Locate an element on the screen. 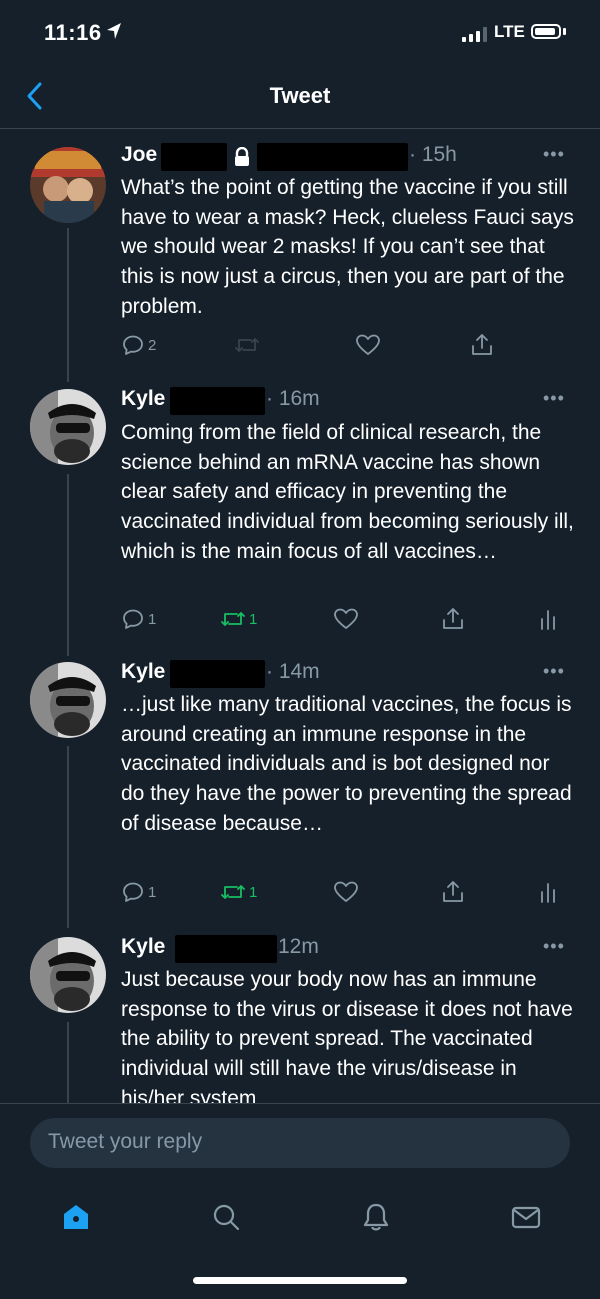  reply-input: Tweet your reply is located at coordinates (300, 1143).